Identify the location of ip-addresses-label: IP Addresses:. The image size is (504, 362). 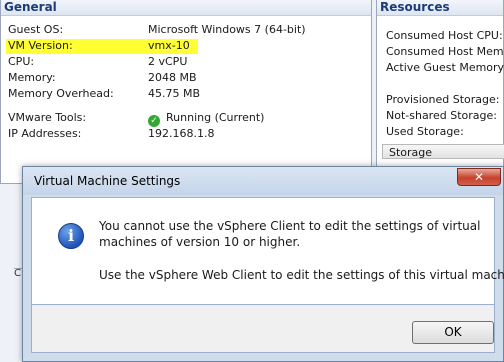
(45, 133).